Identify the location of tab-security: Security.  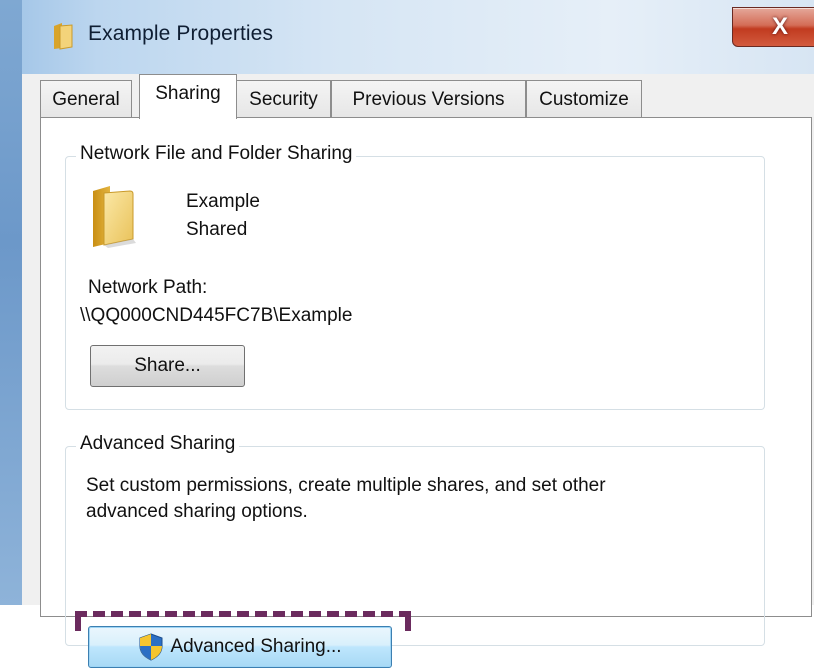
(283, 99).